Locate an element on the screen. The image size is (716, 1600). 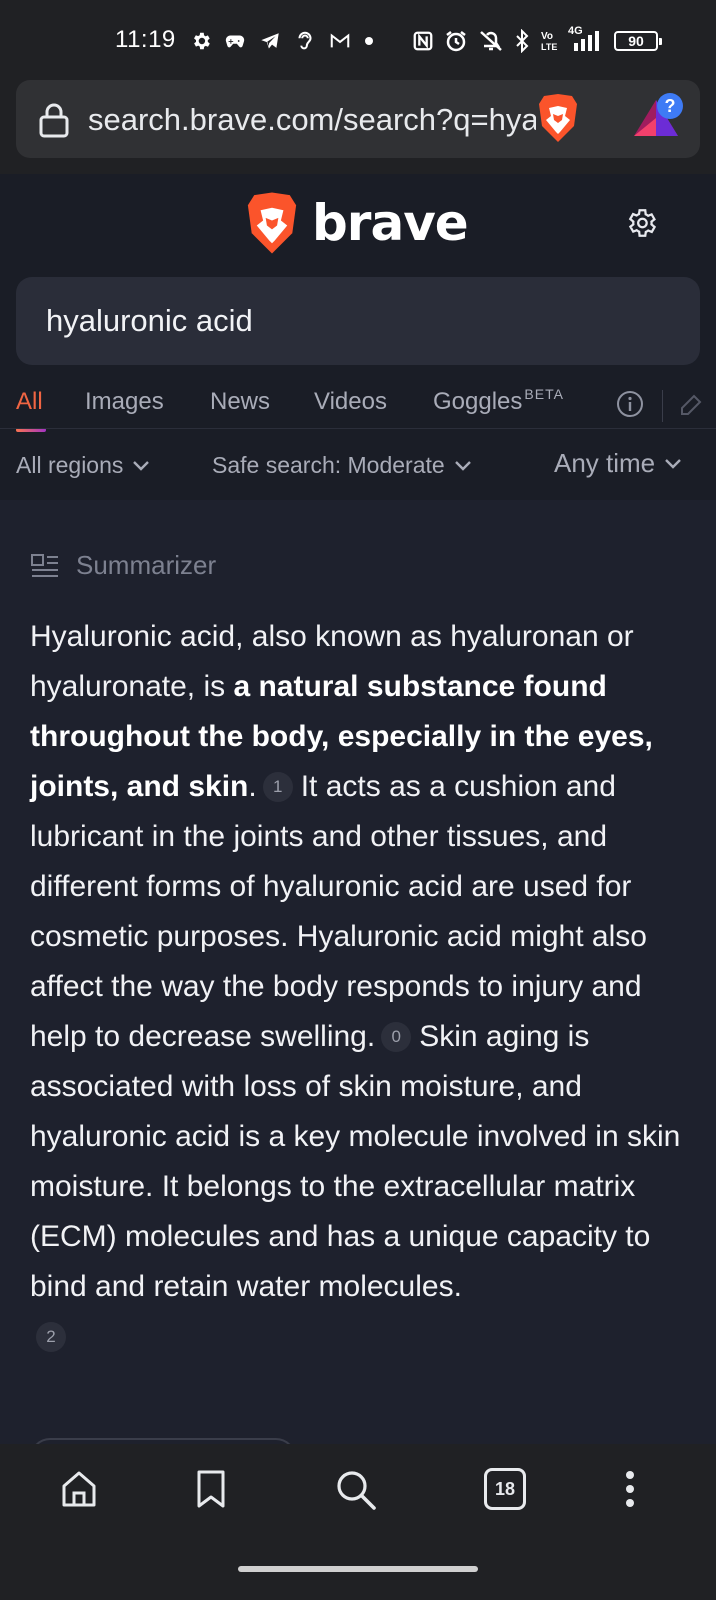
summary-period: . is located at coordinates (252, 786).